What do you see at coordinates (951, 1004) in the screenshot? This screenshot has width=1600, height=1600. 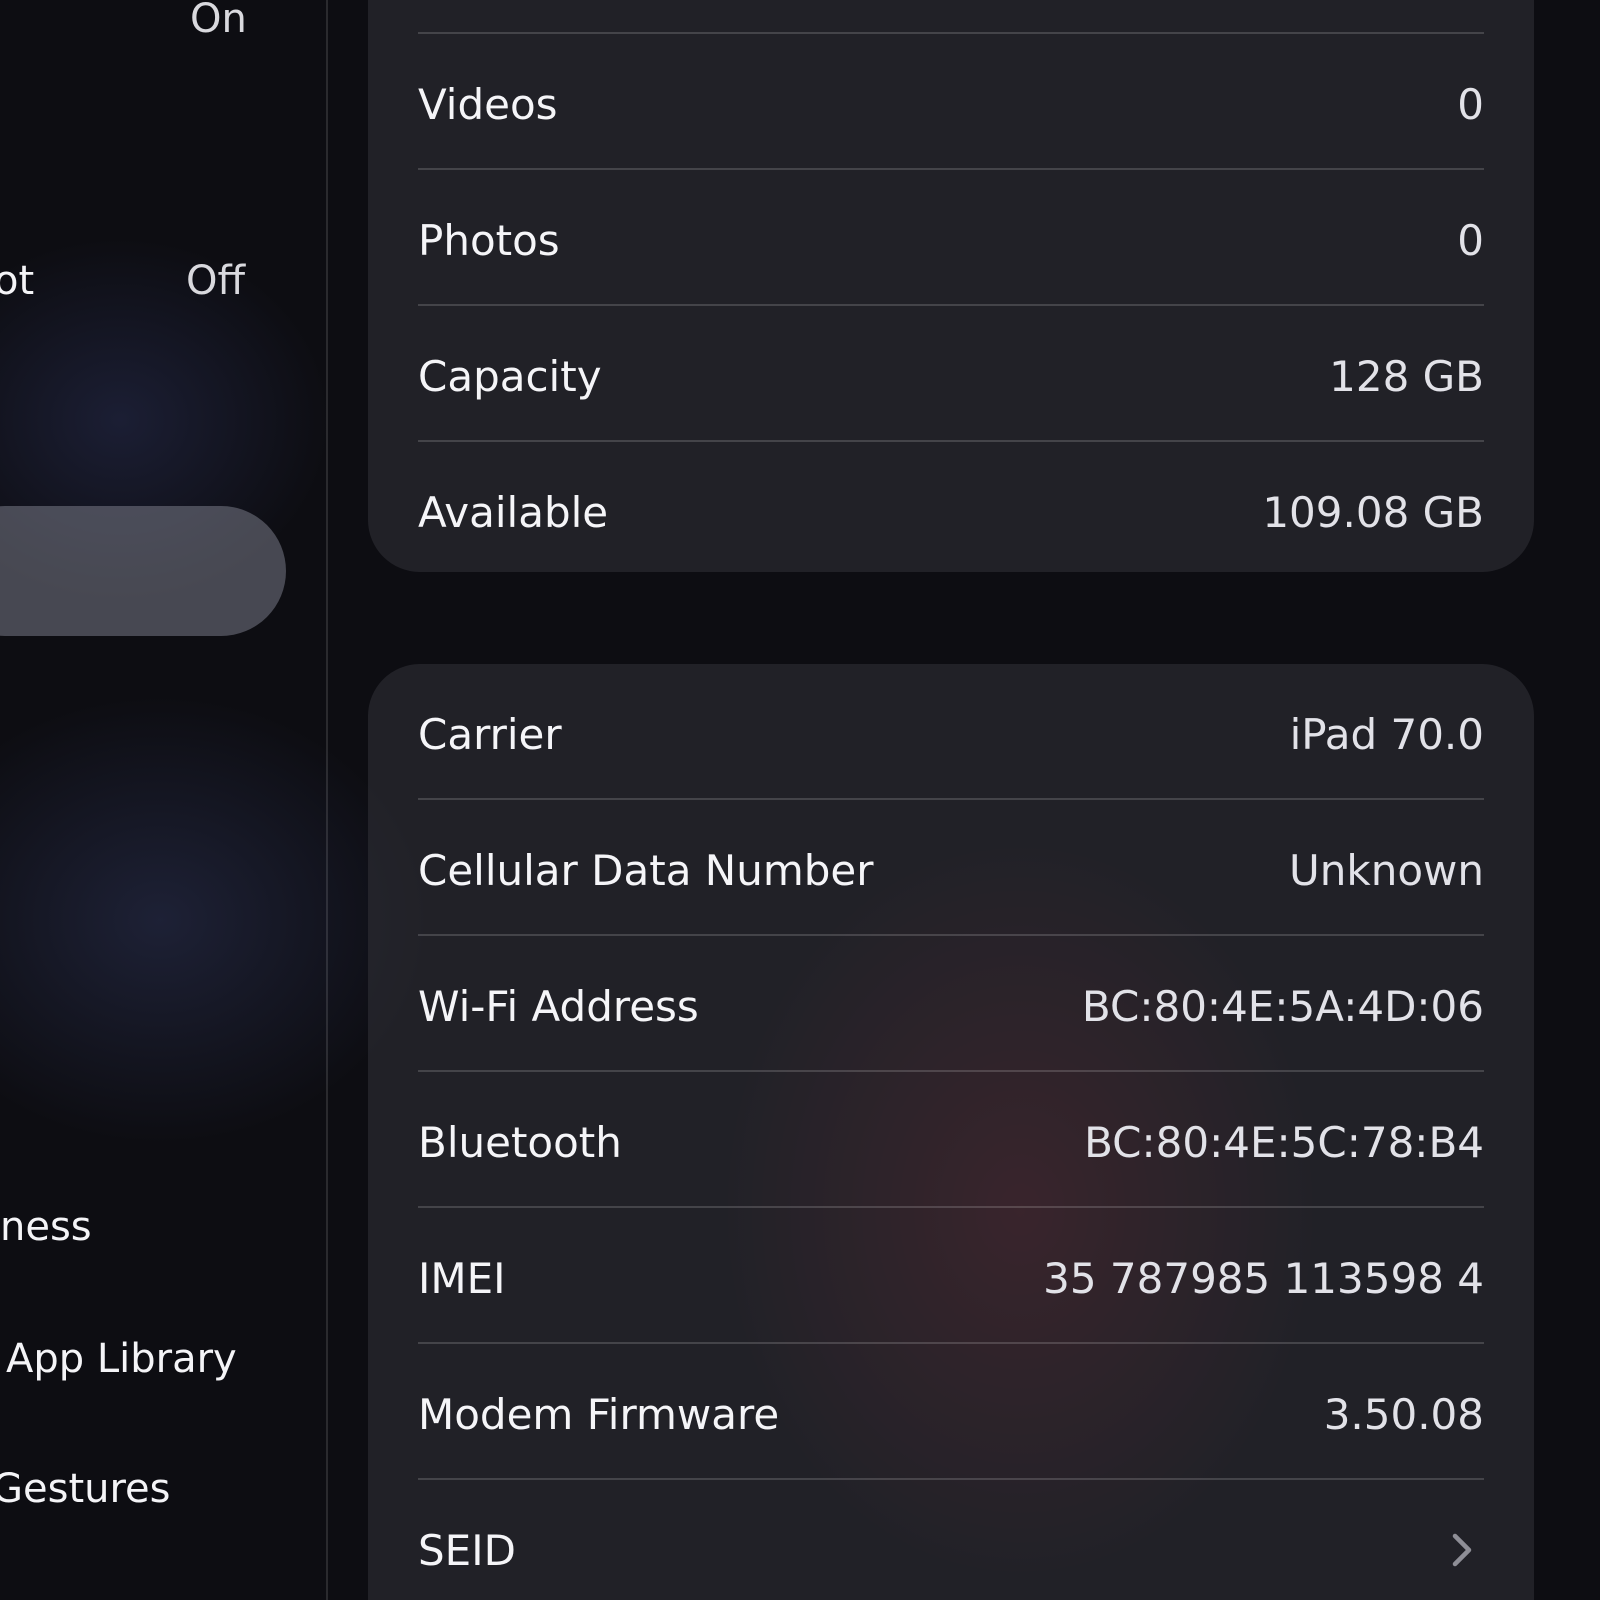 I see `network-row-wifi-address: Wi-Fi Address BC:80:4E:5A:4D:06` at bounding box center [951, 1004].